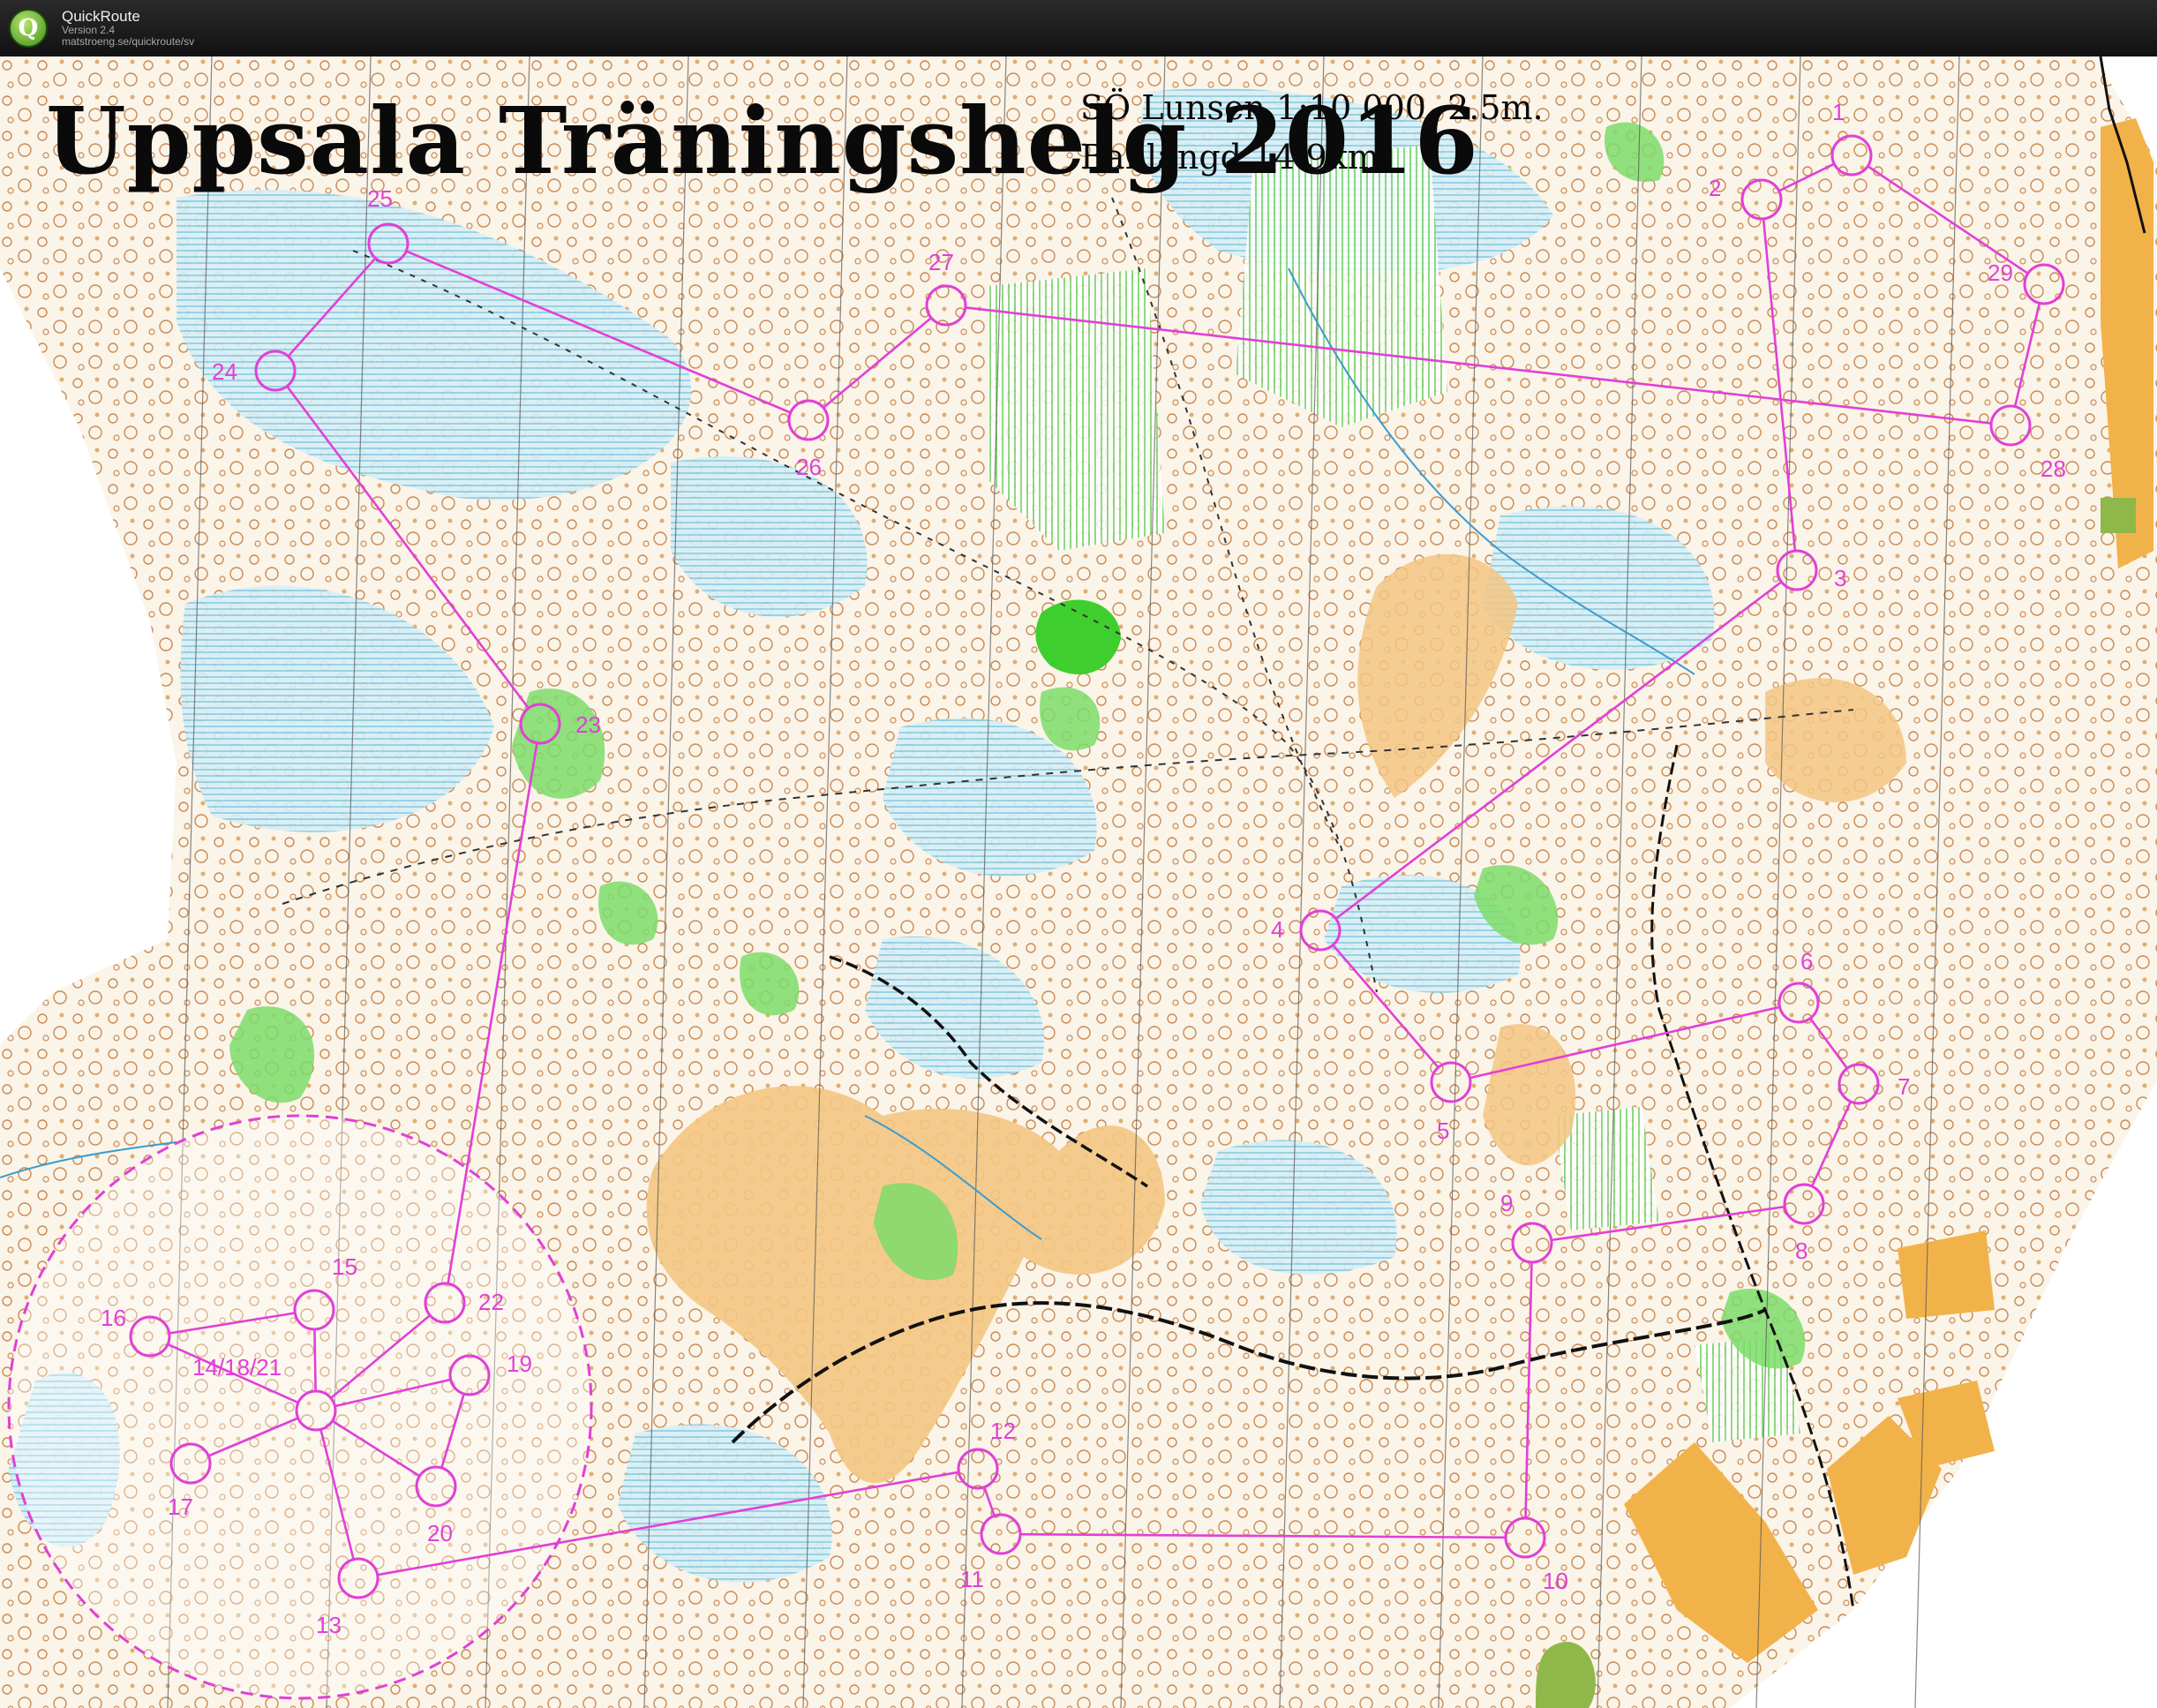  What do you see at coordinates (1802, 1251) in the screenshot?
I see `control-number-label: 8` at bounding box center [1802, 1251].